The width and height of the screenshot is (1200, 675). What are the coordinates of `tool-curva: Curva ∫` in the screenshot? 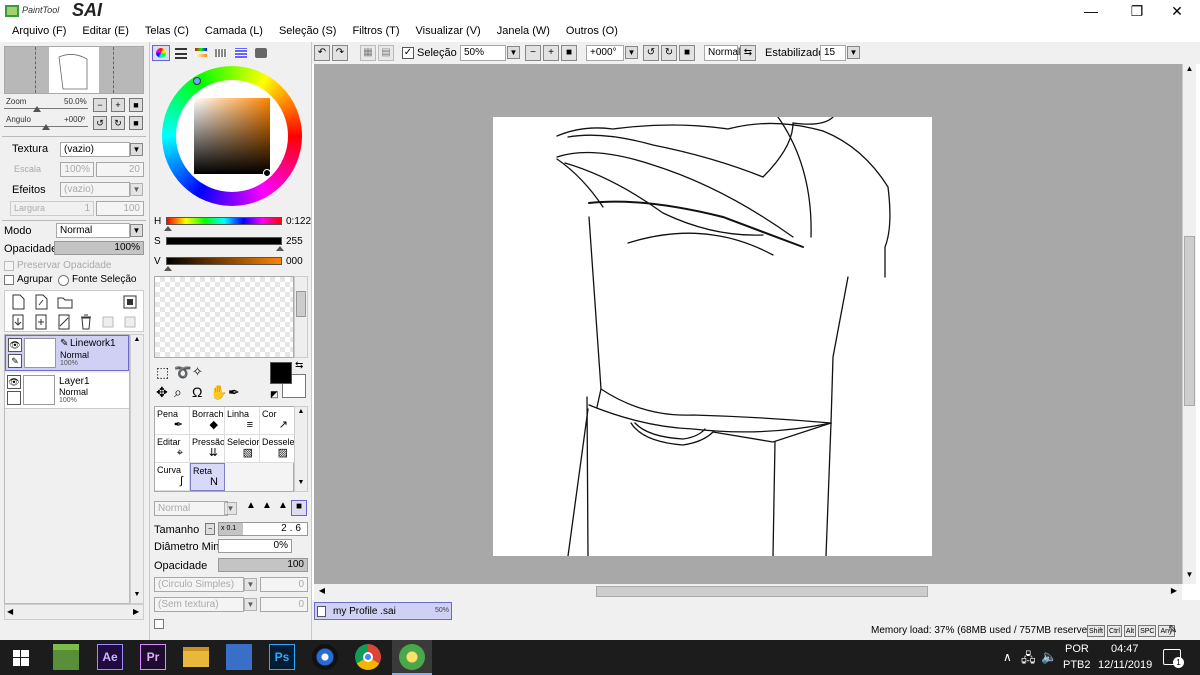 It's located at (172, 477).